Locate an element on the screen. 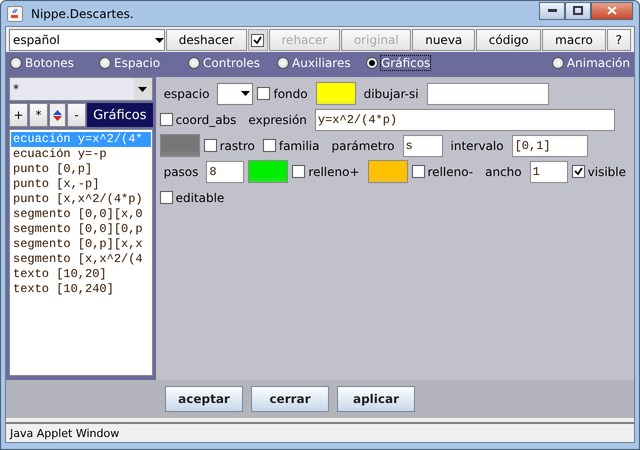 Image resolution: width=640 pixels, height=450 pixels. close-button is located at coordinates (612, 11).